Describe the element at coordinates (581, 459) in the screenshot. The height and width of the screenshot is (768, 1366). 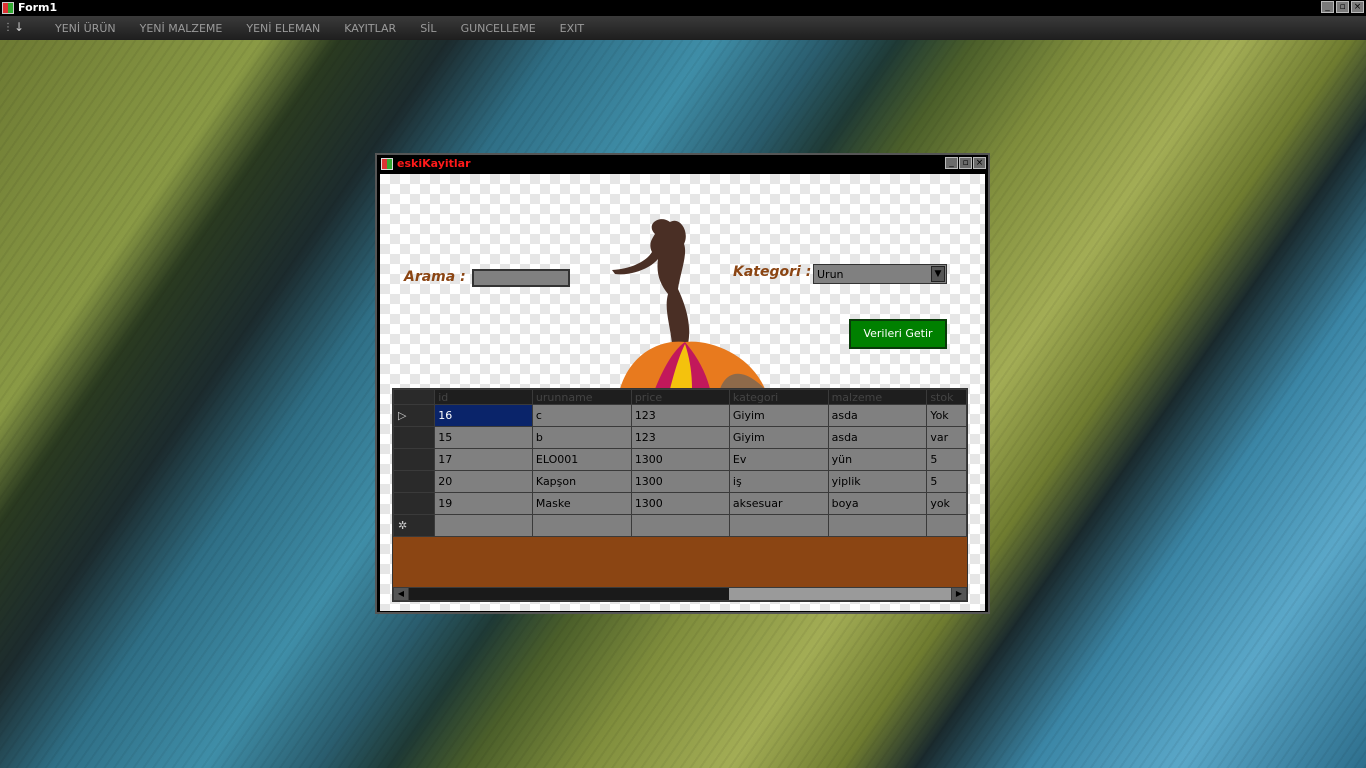
I see `table-cell: ELO001` at that location.